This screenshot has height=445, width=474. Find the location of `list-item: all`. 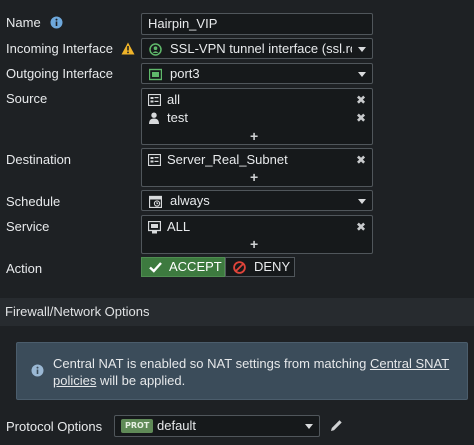

list-item: all is located at coordinates (258, 100).